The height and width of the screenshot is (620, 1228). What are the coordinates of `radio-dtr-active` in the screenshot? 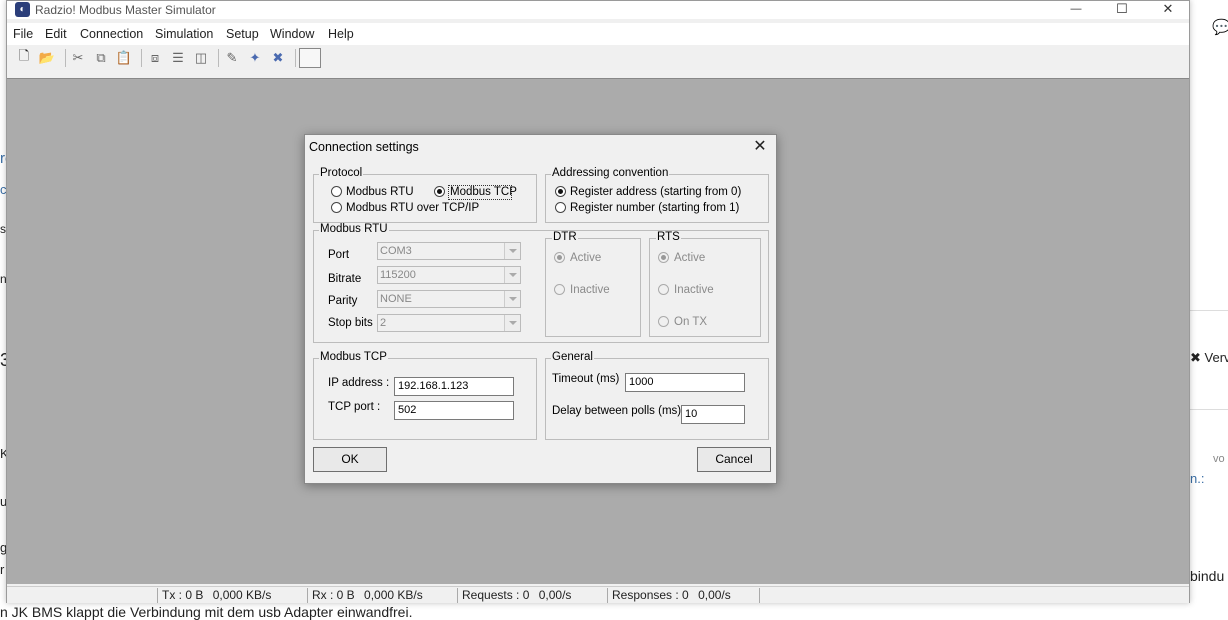 It's located at (559, 257).